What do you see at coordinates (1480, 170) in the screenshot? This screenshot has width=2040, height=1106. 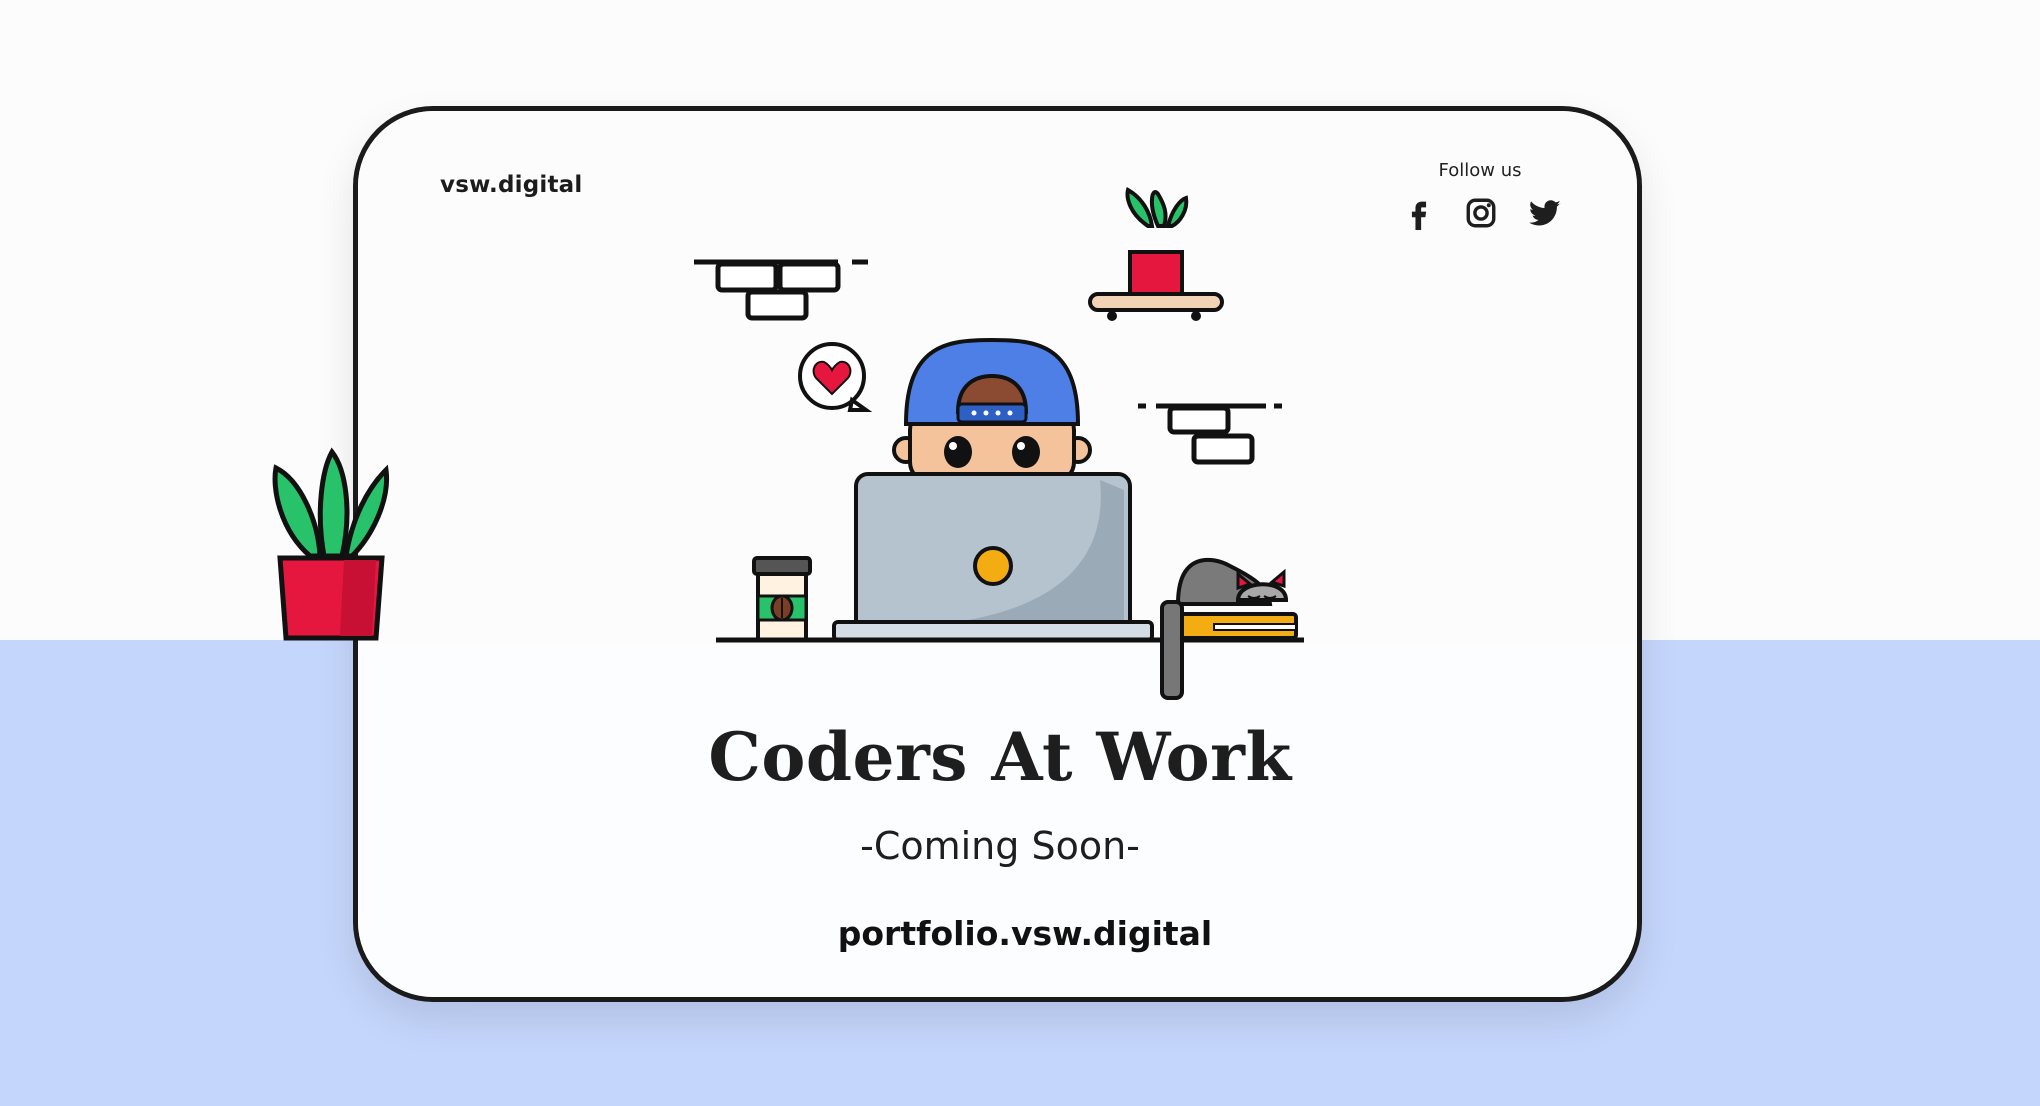 I see `follow-us-label: Follow us` at bounding box center [1480, 170].